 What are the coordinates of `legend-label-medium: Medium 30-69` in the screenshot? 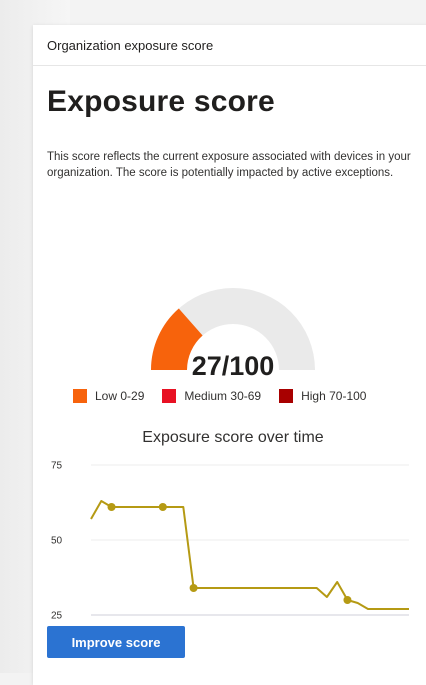 It's located at (223, 396).